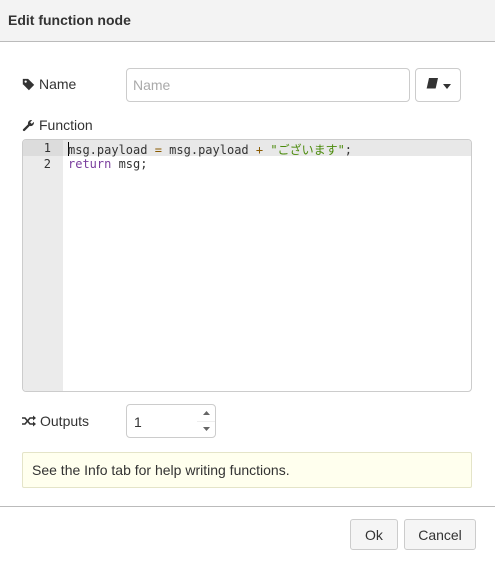 The height and width of the screenshot is (565, 495). Describe the element at coordinates (247, 21) in the screenshot. I see `dialog-header: Edit function node` at that location.